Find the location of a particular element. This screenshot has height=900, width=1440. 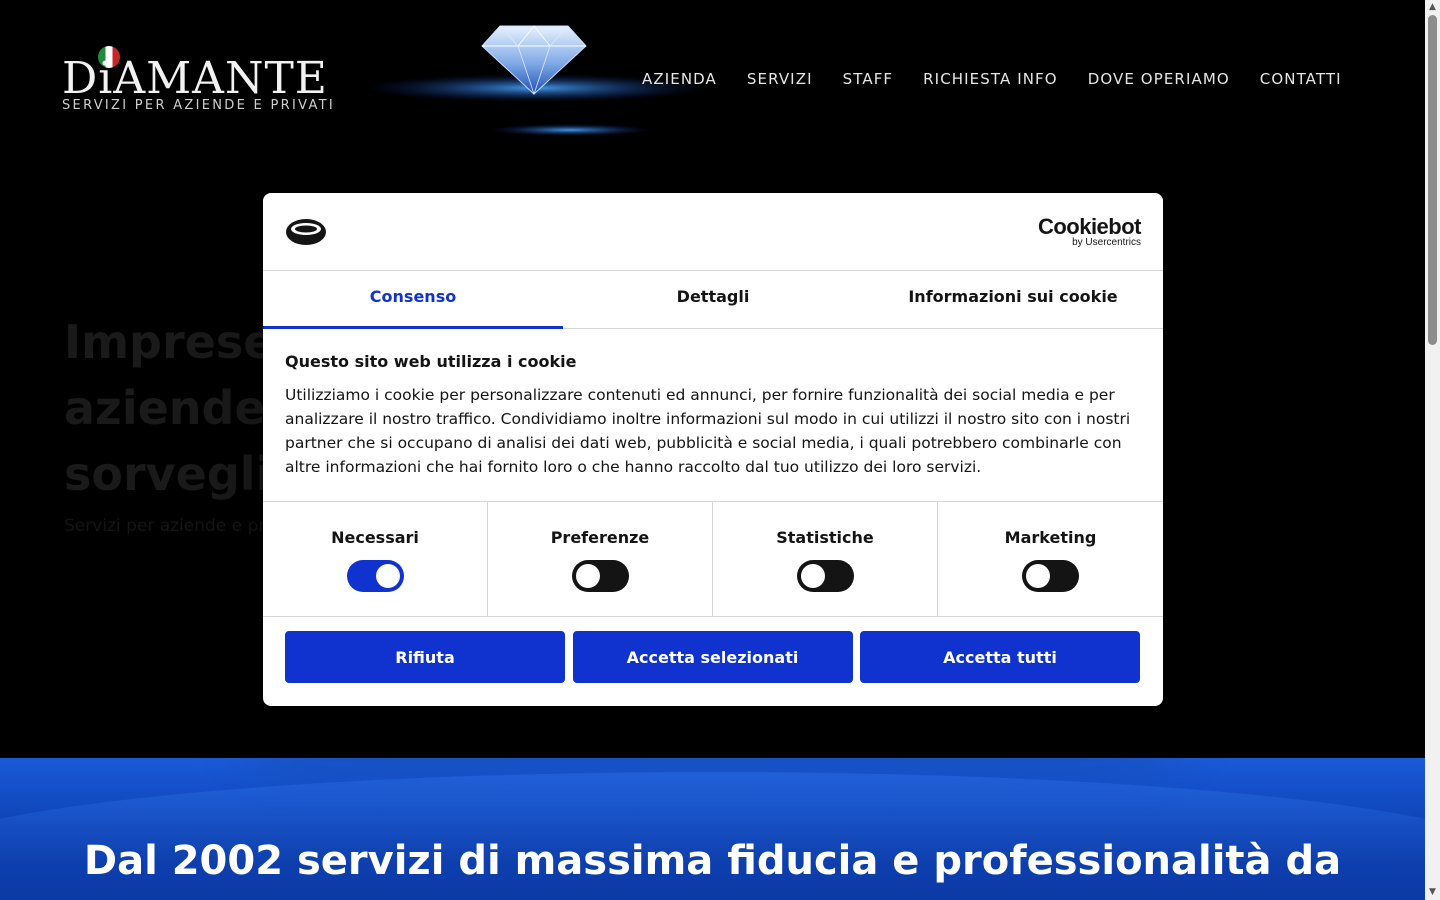

accept-all-button: Accetta tutti is located at coordinates (1000, 657).